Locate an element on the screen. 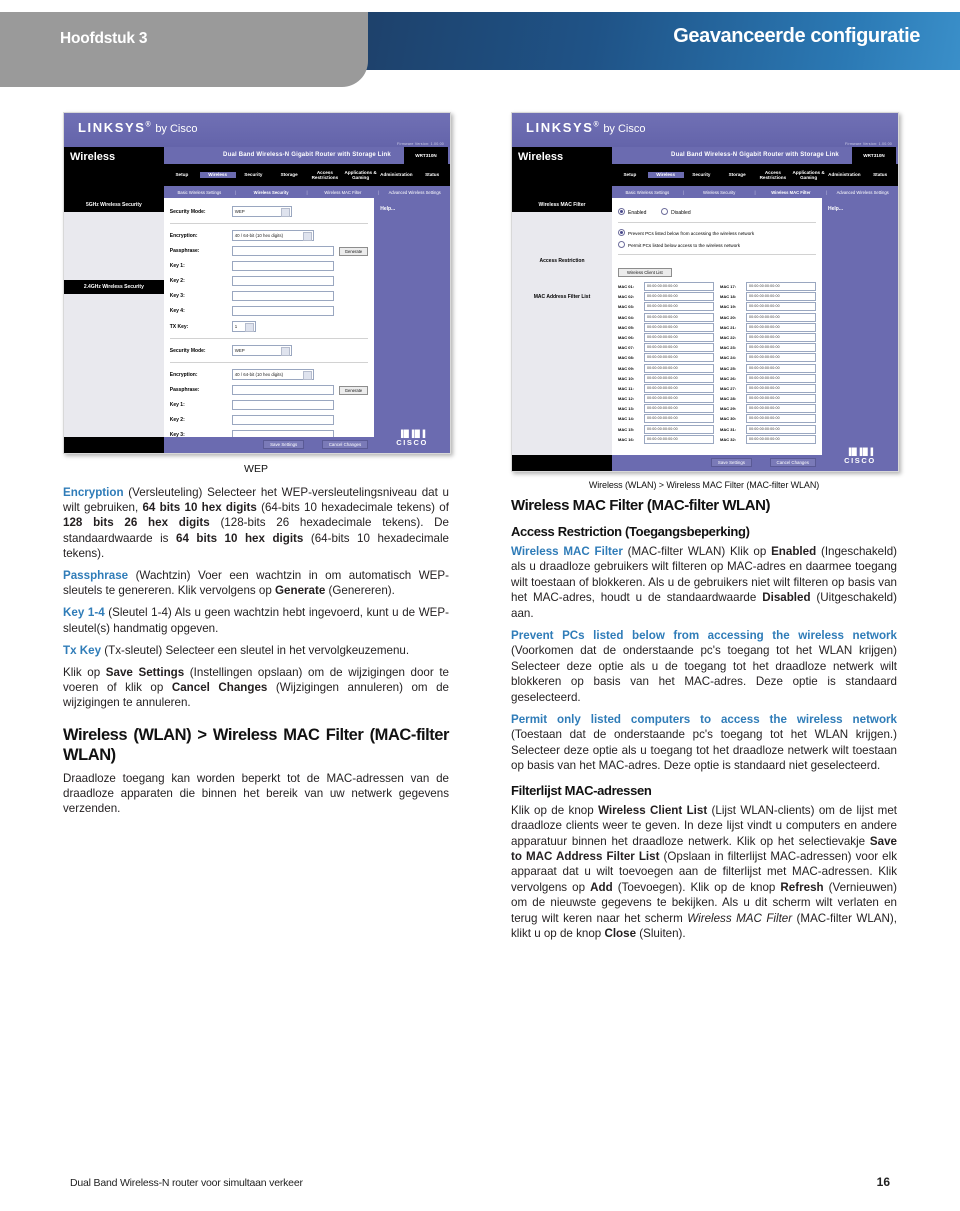 This screenshot has width=960, height=1211. router-tab-wireless-2: Wireless is located at coordinates (665, 175).